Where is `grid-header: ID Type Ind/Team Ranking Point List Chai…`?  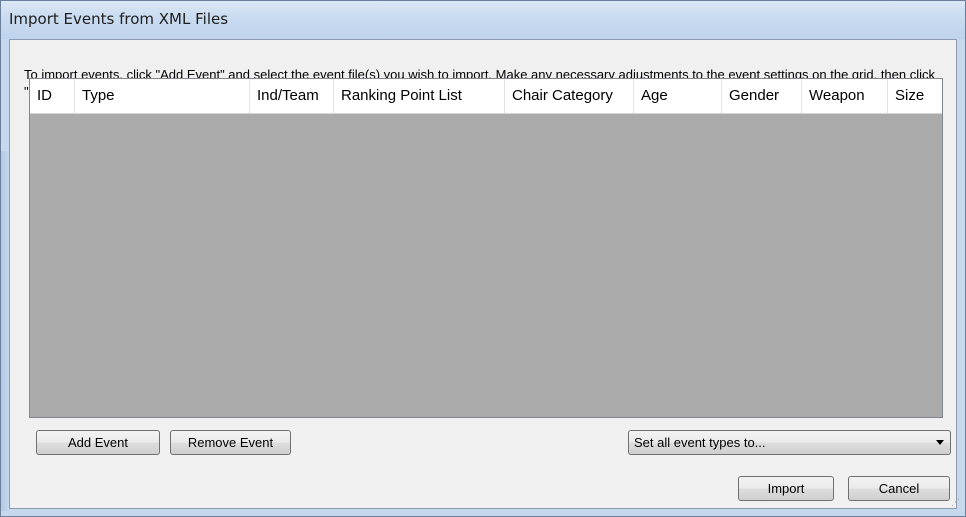 grid-header: ID Type Ind/Team Ranking Point List Chai… is located at coordinates (486, 96).